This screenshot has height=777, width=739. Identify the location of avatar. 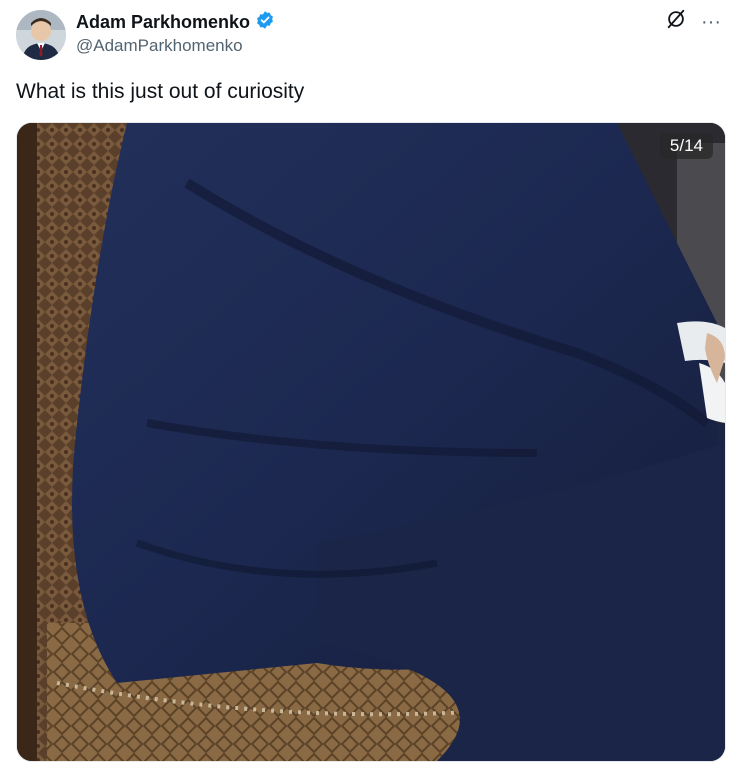
(41, 35).